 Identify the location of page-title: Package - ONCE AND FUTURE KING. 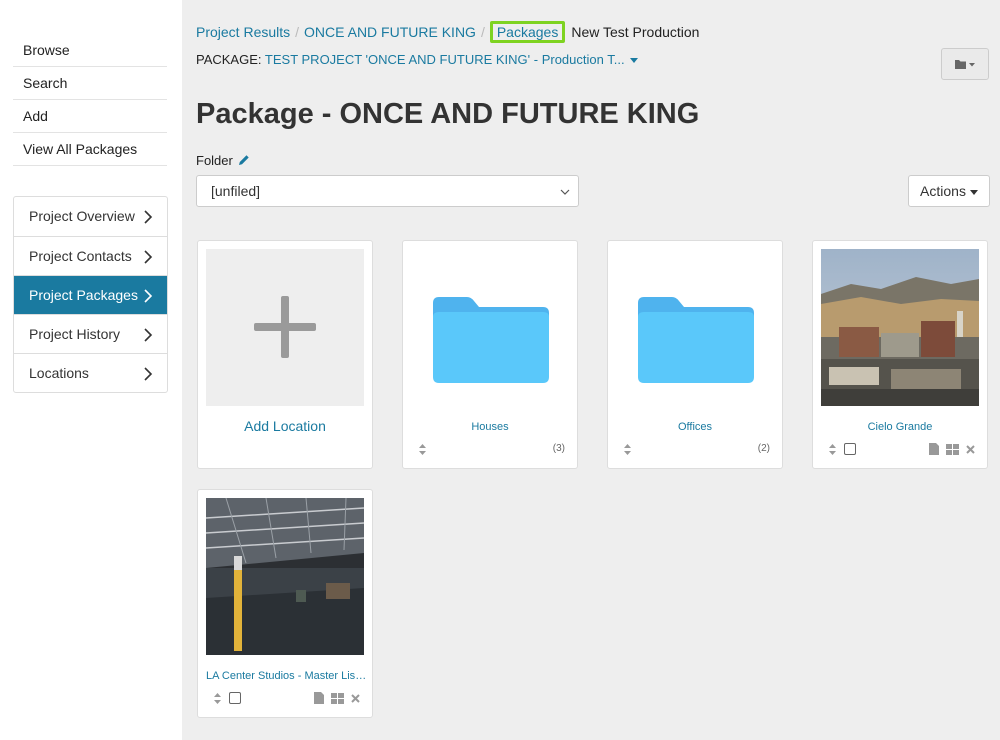
(448, 114).